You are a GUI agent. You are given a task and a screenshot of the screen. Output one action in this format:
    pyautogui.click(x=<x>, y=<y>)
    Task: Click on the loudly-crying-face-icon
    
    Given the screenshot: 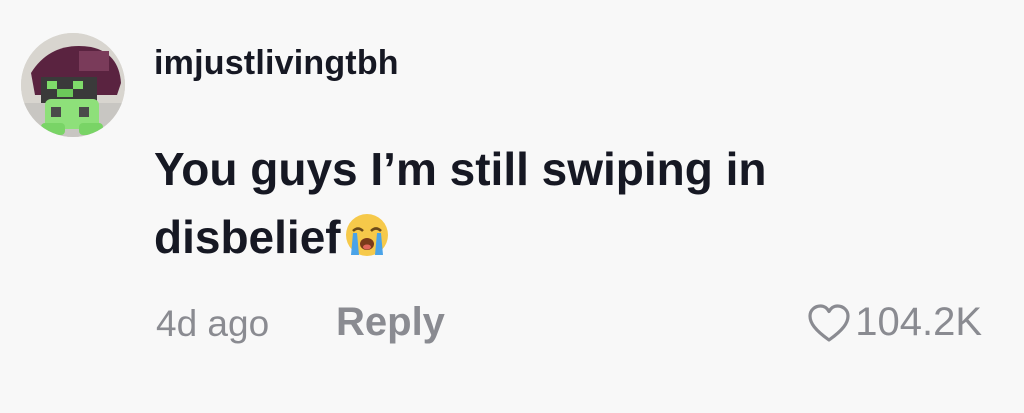 What is the action you would take?
    pyautogui.click(x=367, y=233)
    